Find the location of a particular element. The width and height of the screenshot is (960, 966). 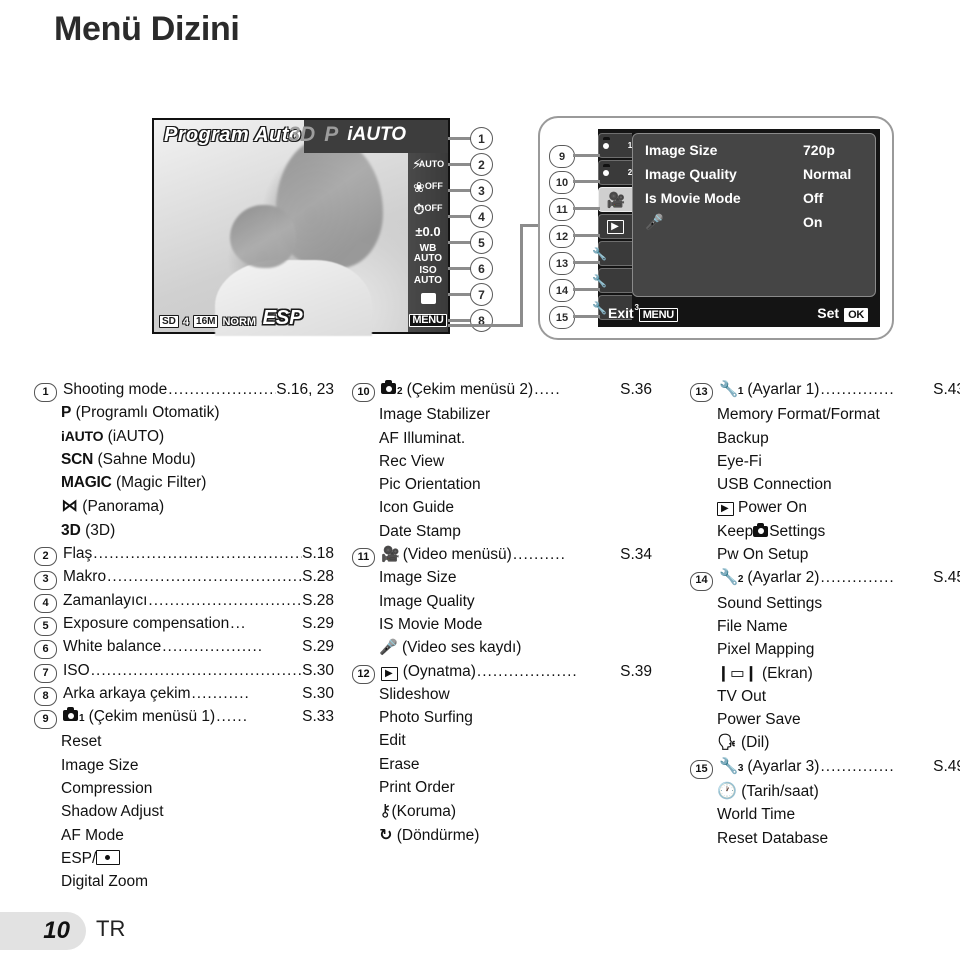

index-subitem: Image Stabilizer is located at coordinates (435, 415).